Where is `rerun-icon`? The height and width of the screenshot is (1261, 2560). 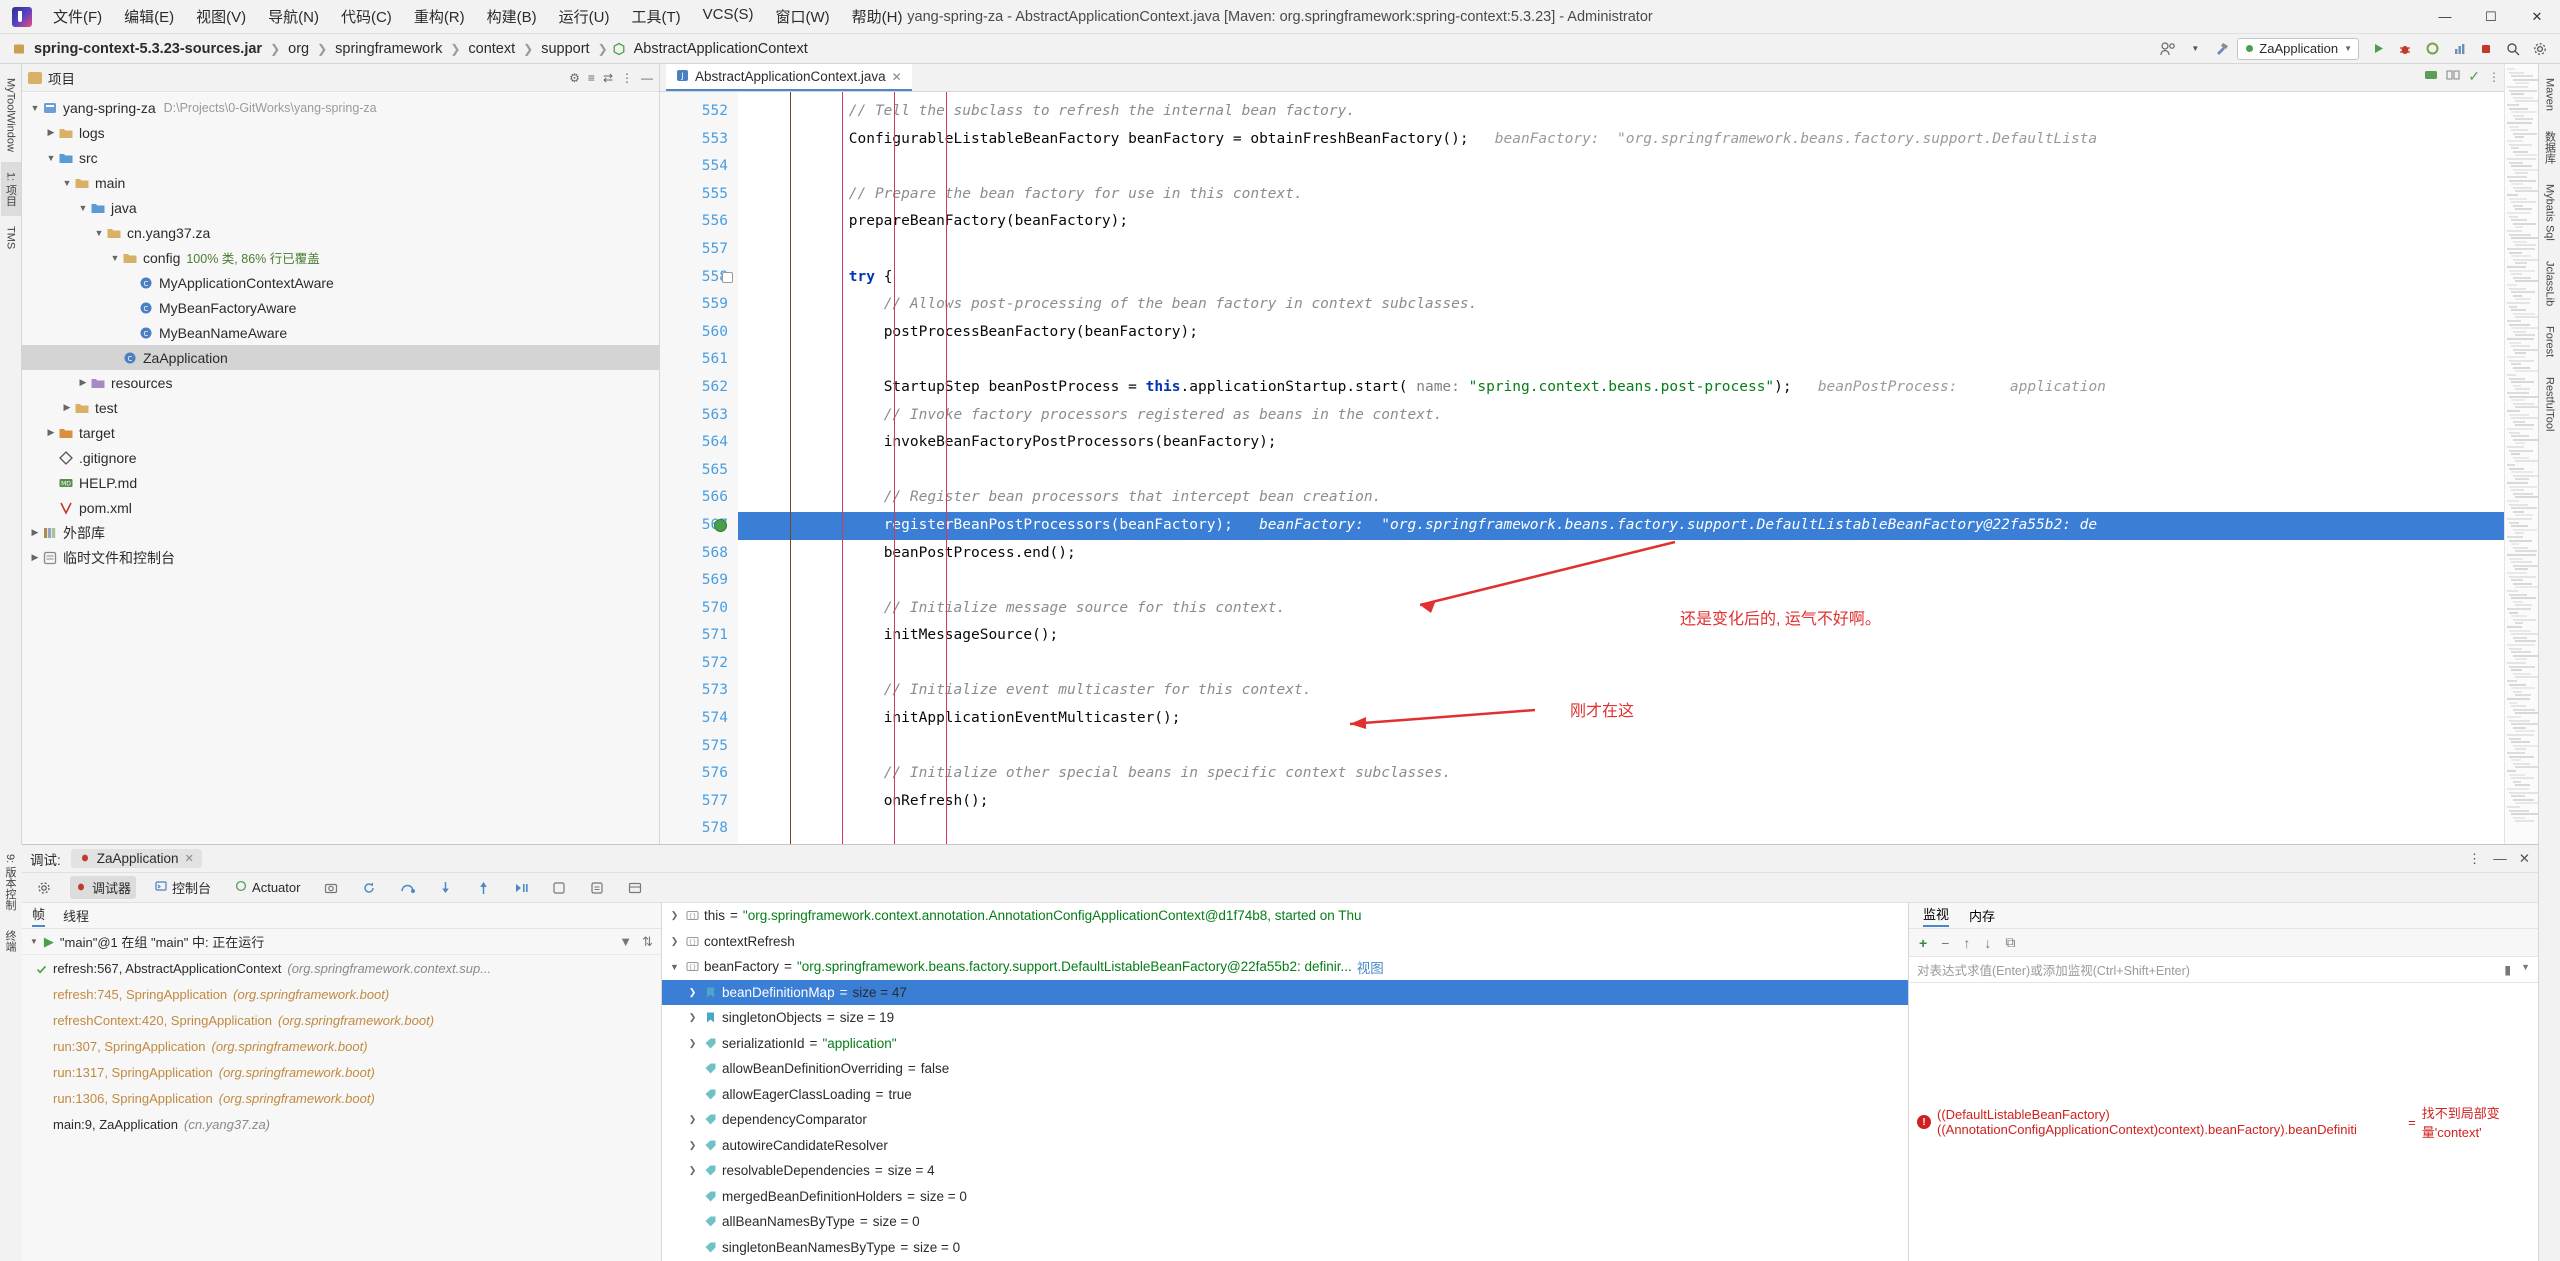
rerun-icon is located at coordinates (369, 888).